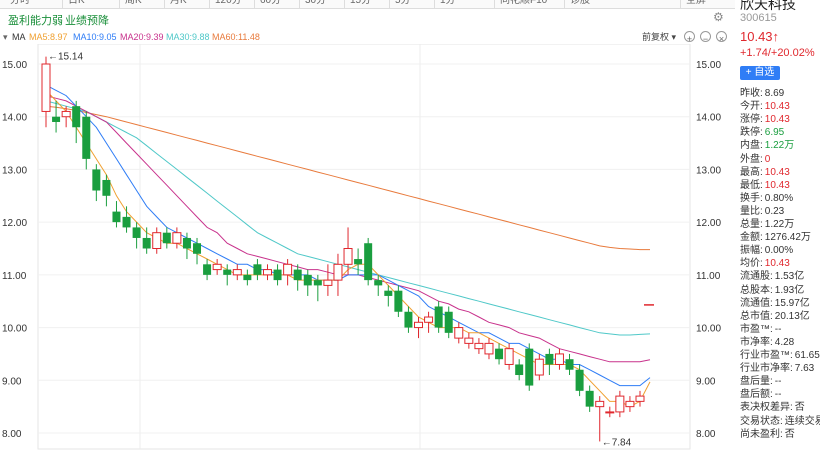 The image size is (820, 463). Describe the element at coordinates (751, 159) in the screenshot. I see `quote-label: 外盘:` at that location.